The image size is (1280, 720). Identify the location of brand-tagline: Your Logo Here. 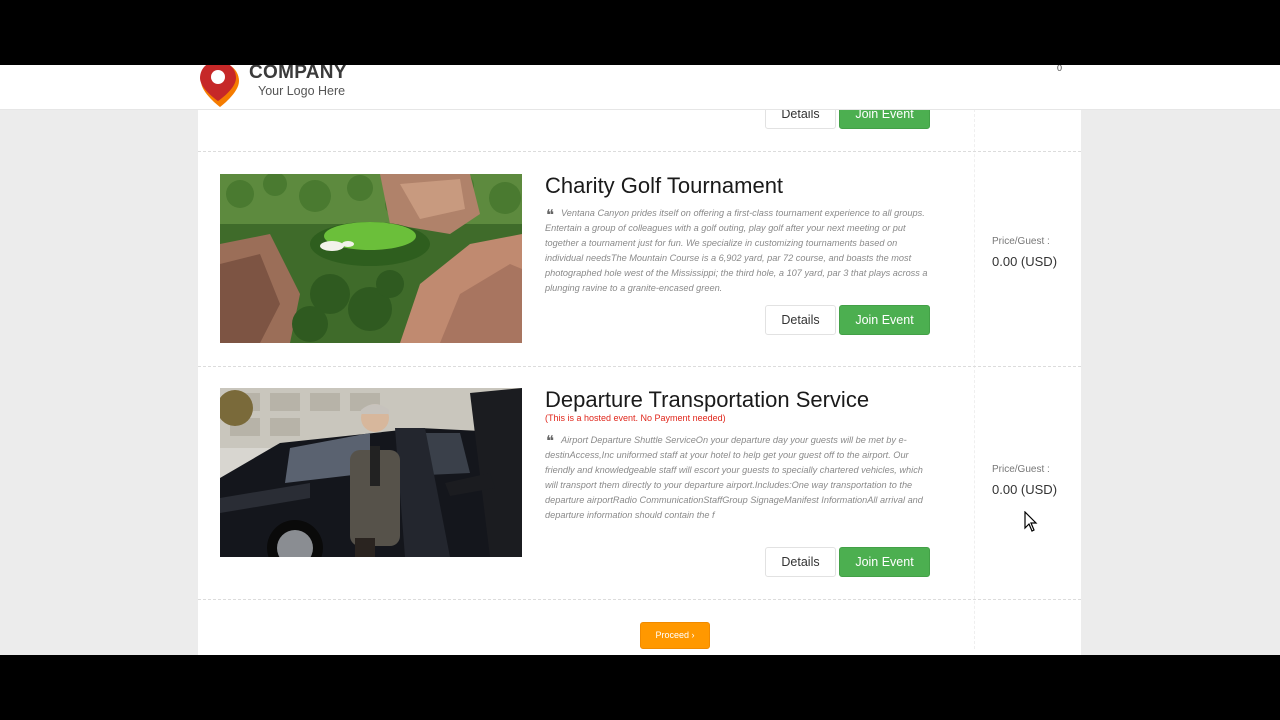
(302, 91).